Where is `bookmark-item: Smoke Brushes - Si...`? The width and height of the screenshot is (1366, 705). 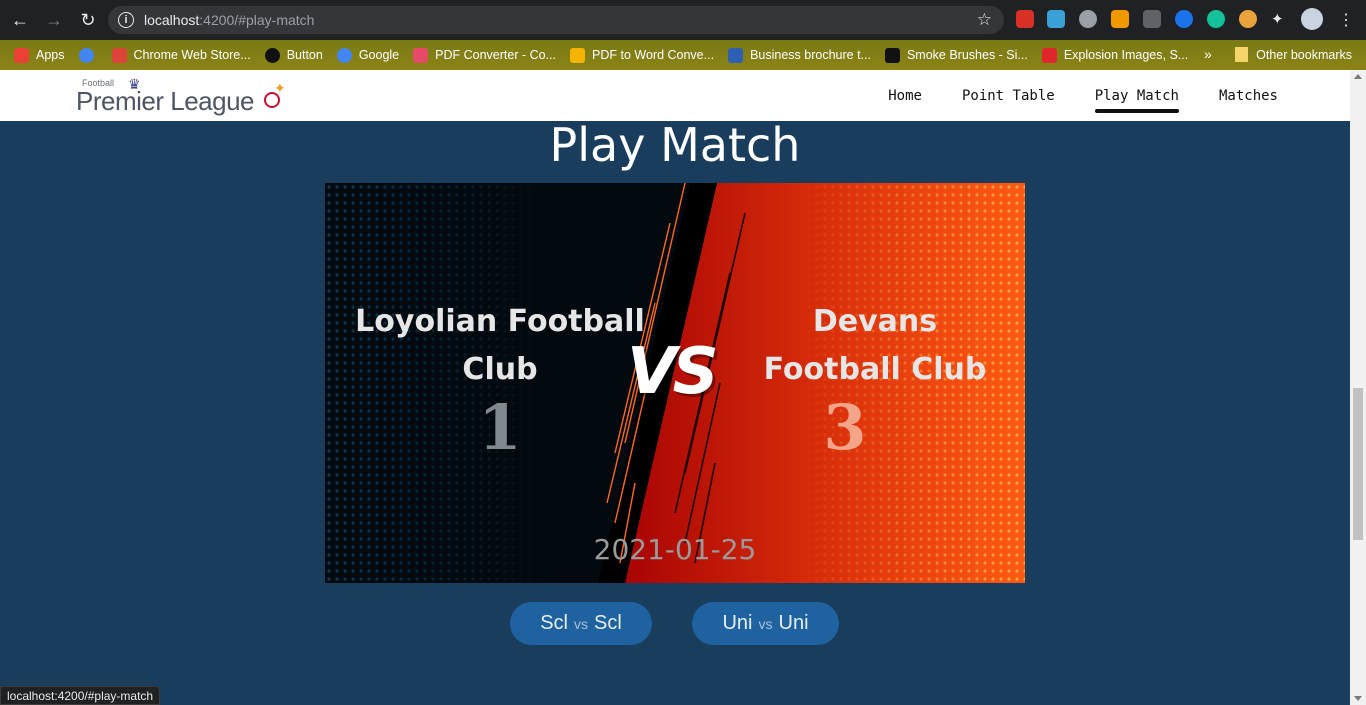 bookmark-item: Smoke Brushes - Si... is located at coordinates (956, 55).